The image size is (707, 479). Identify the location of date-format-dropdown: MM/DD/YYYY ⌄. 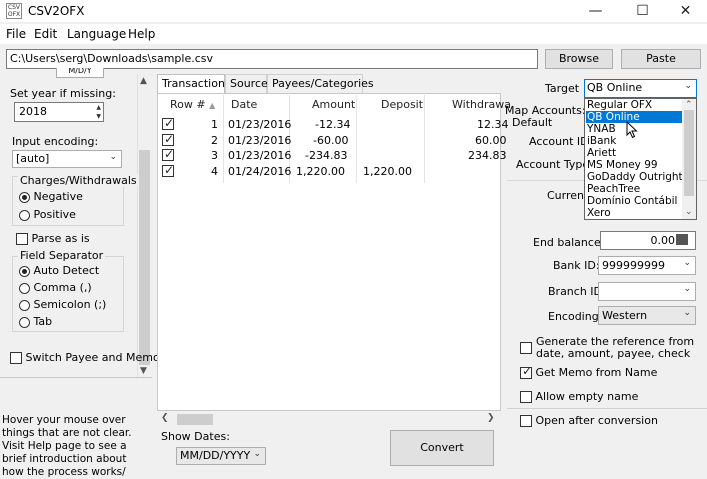
(221, 456).